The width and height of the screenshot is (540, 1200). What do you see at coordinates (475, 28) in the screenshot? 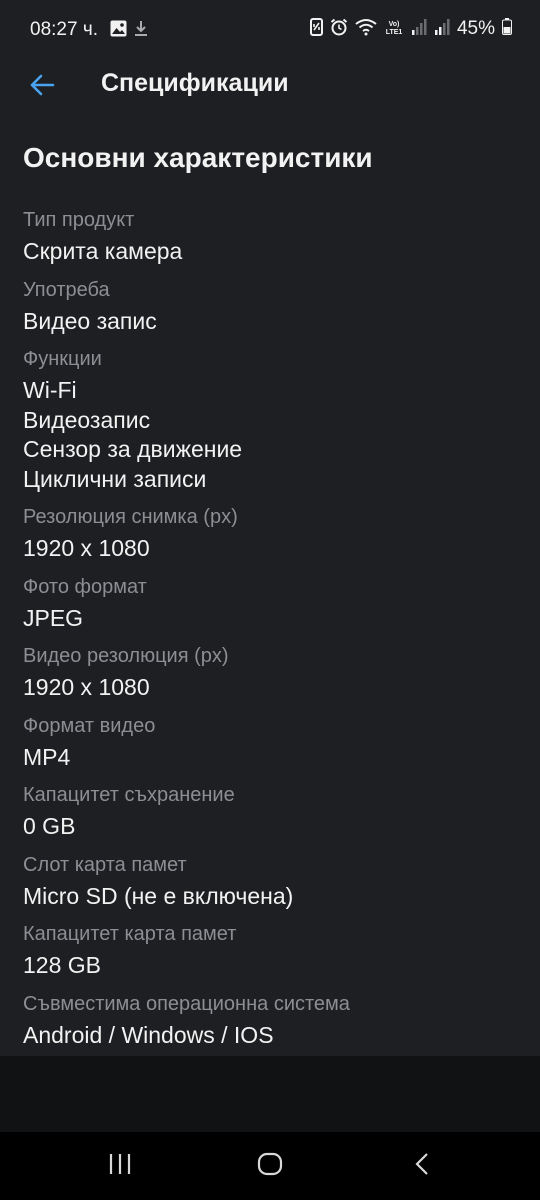
I see `battery-percent: 45%` at bounding box center [475, 28].